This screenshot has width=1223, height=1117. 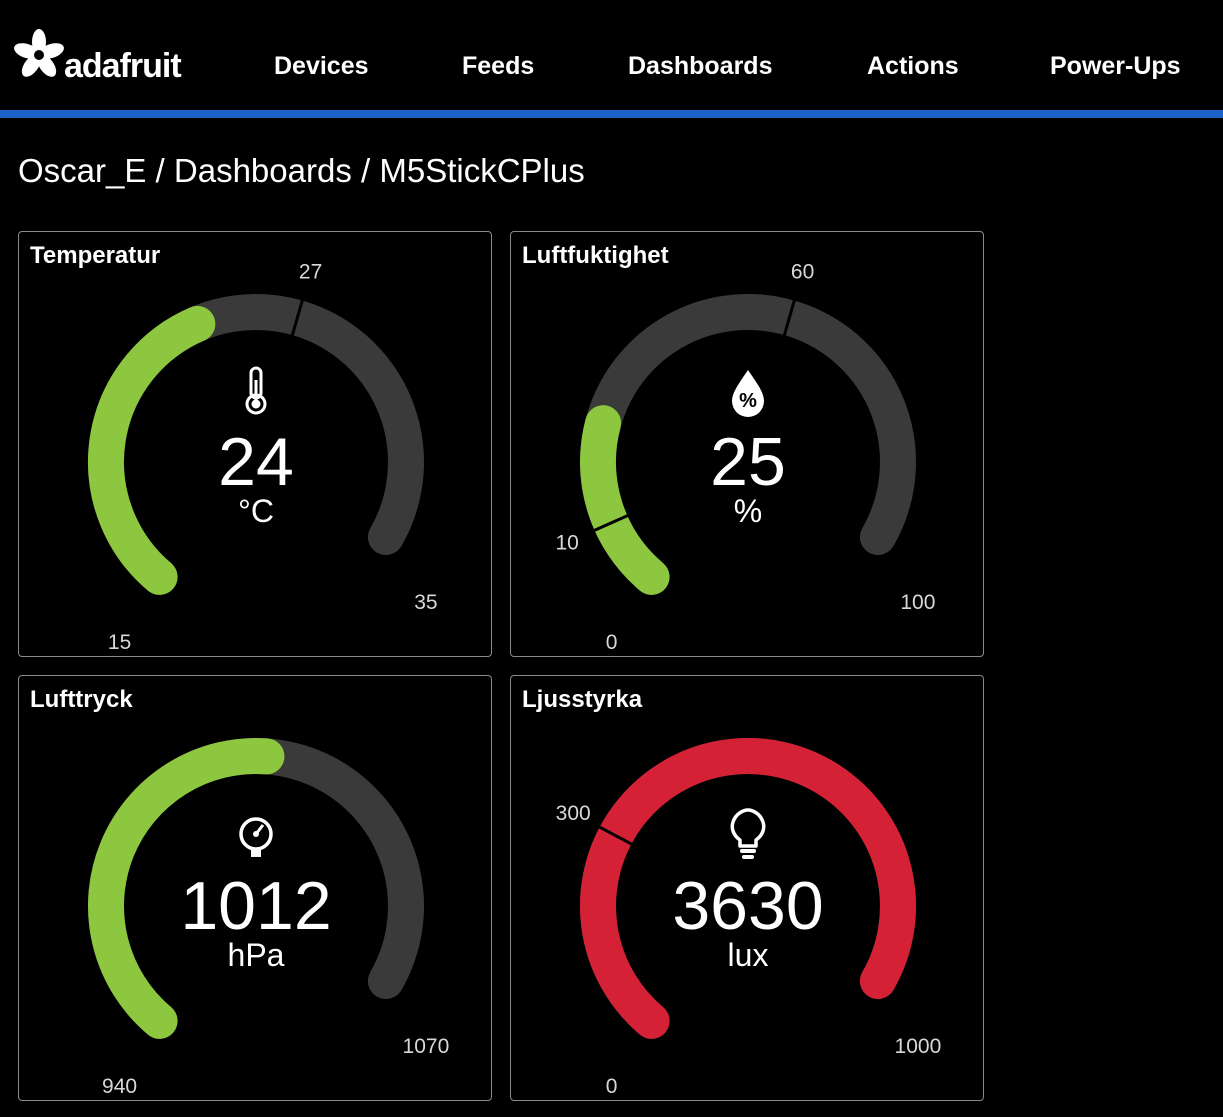 What do you see at coordinates (119, 1086) in the screenshot?
I see `gauge-min-label: 940` at bounding box center [119, 1086].